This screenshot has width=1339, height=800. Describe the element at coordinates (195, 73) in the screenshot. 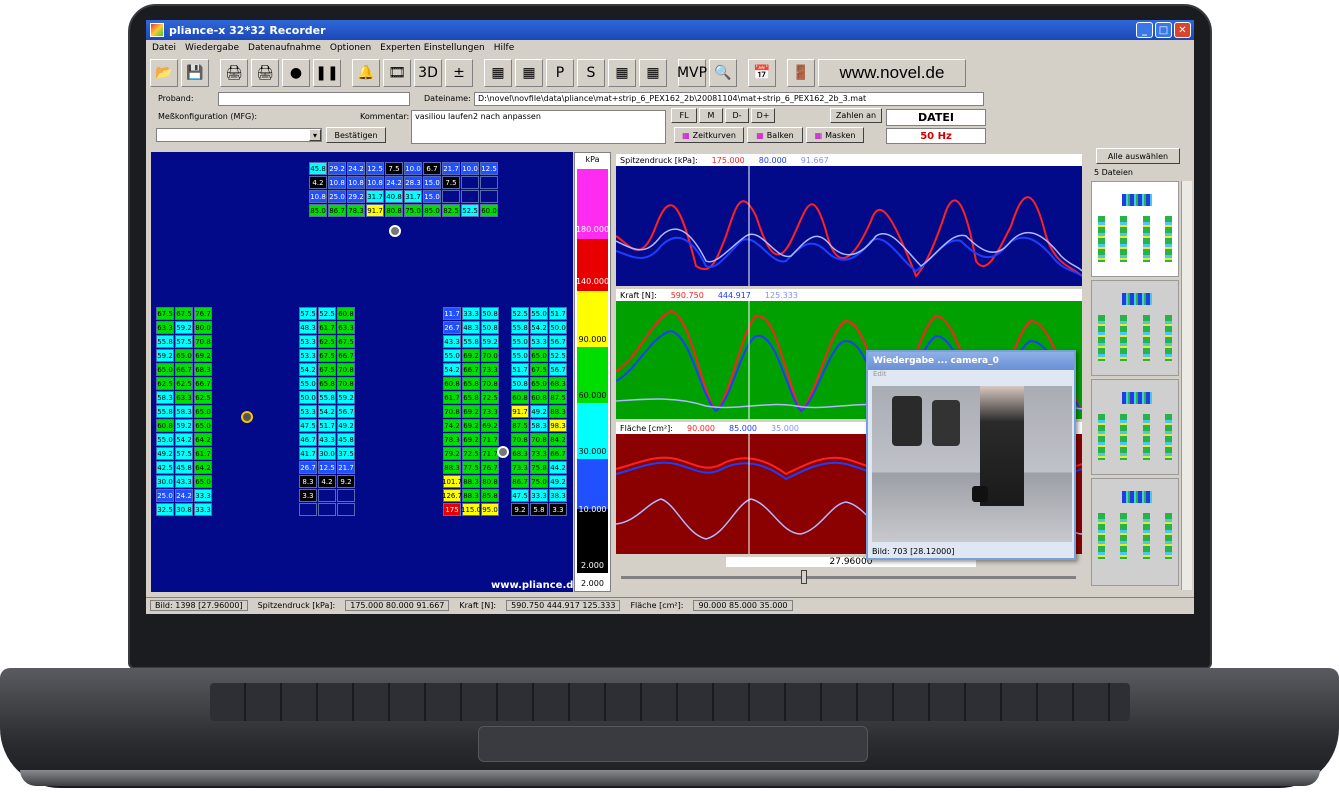

I see `save-icon: 💾` at that location.